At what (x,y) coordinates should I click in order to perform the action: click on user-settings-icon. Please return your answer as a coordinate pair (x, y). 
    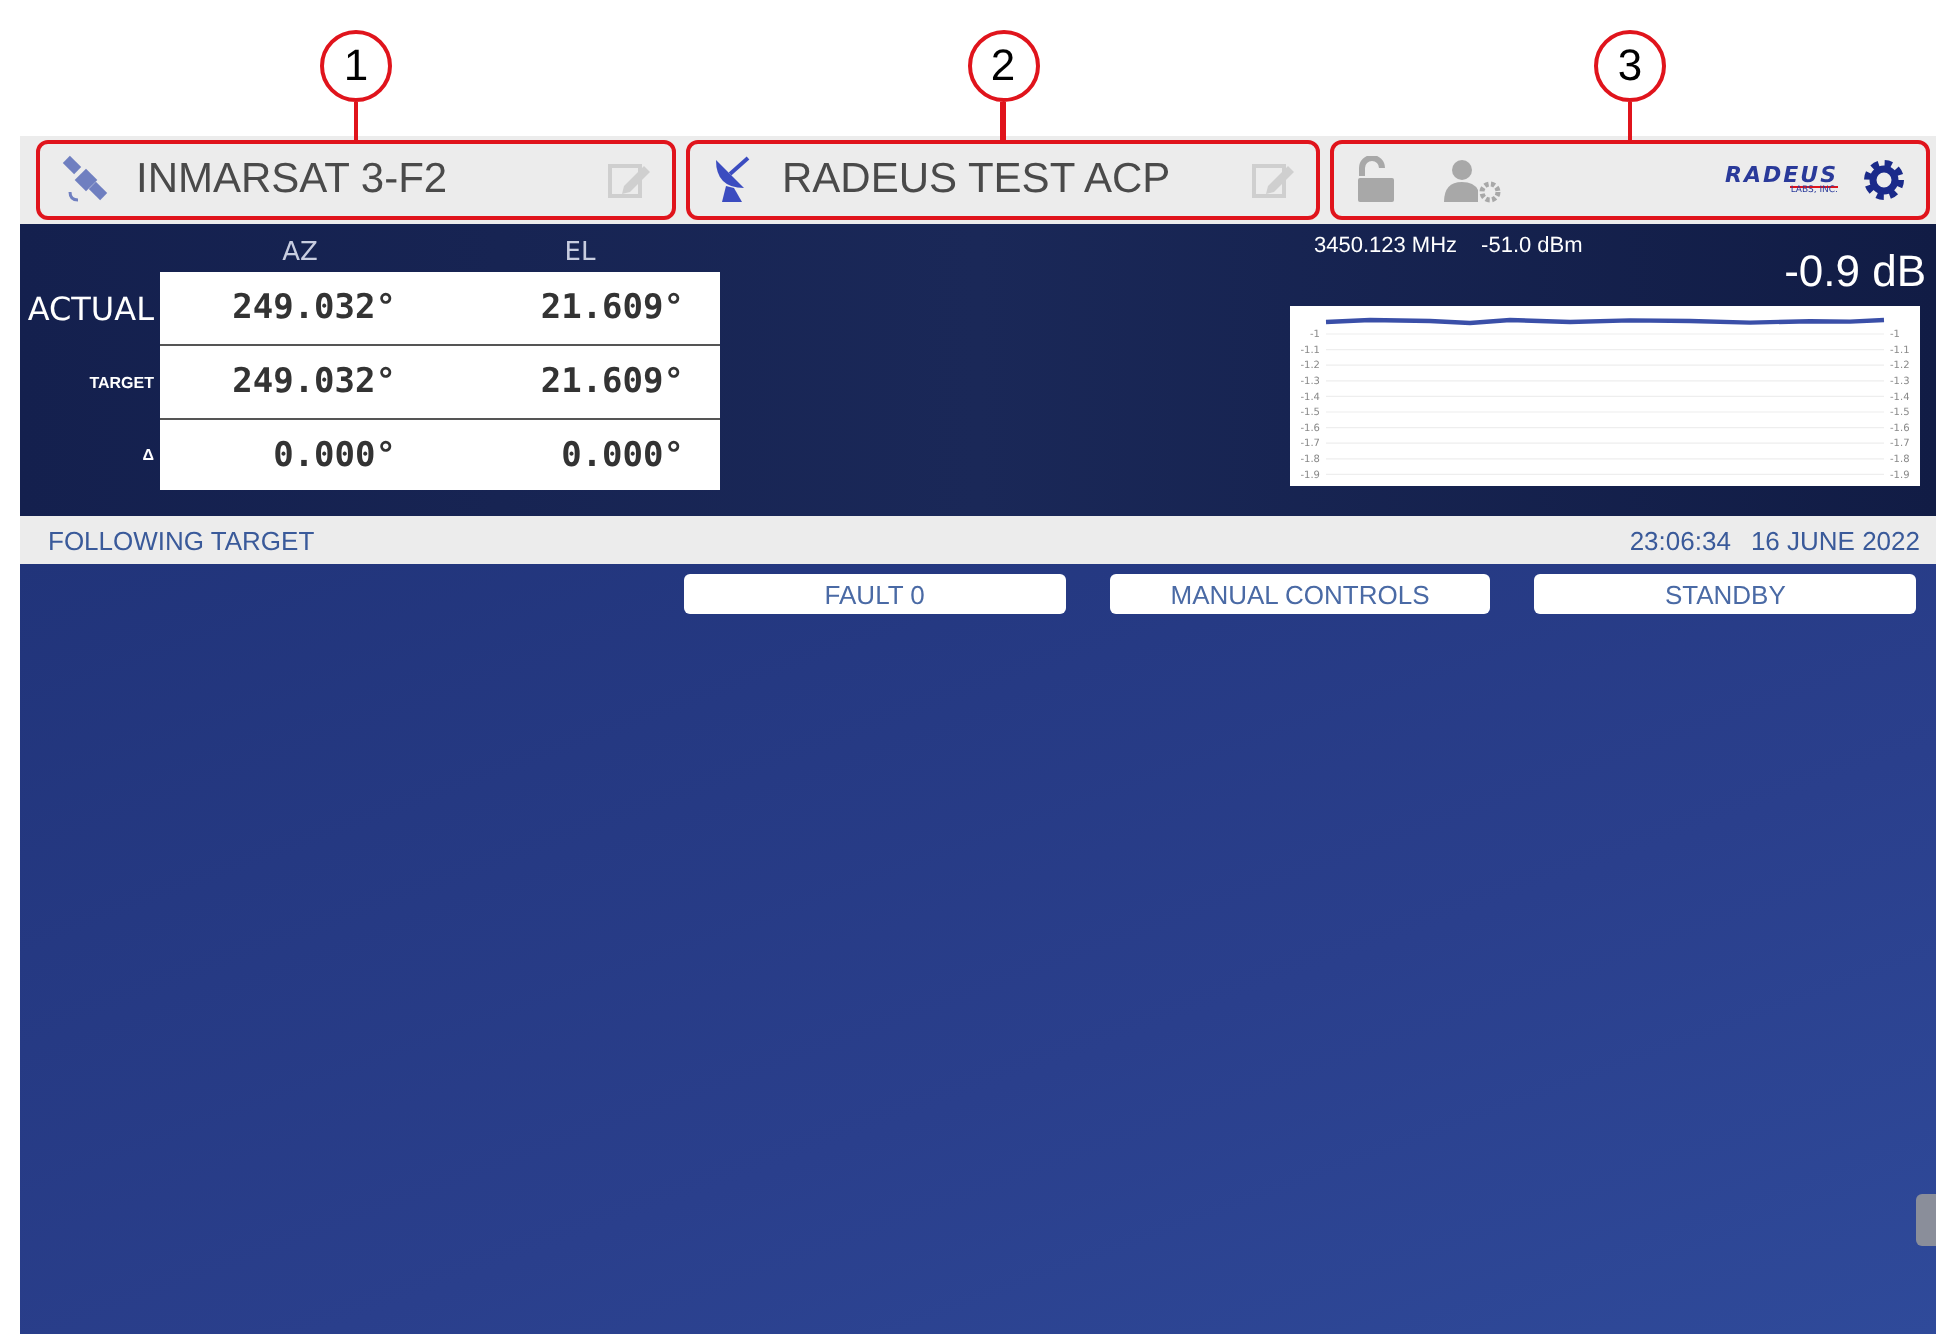
    Looking at the image, I should click on (1472, 180).